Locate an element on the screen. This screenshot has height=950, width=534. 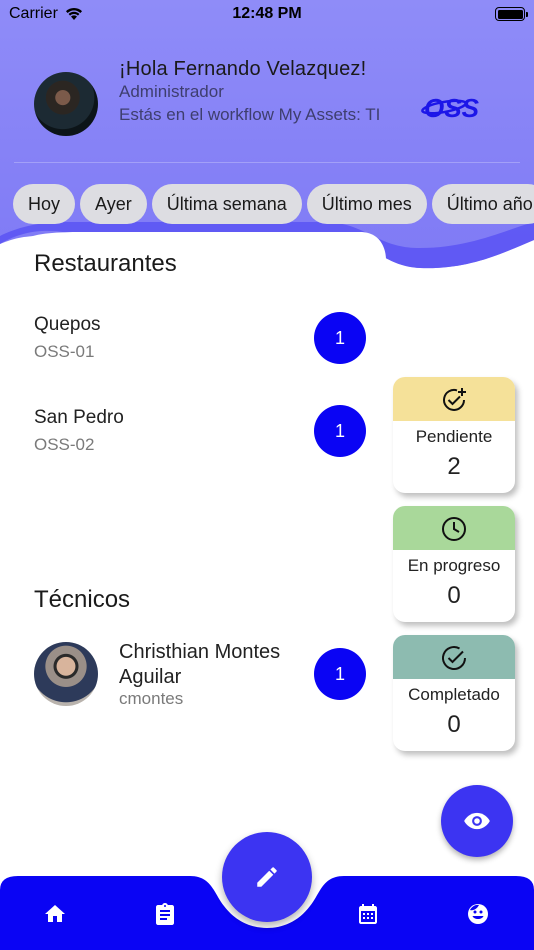
filter-chip-last-week: Última semana is located at coordinates (226, 204).